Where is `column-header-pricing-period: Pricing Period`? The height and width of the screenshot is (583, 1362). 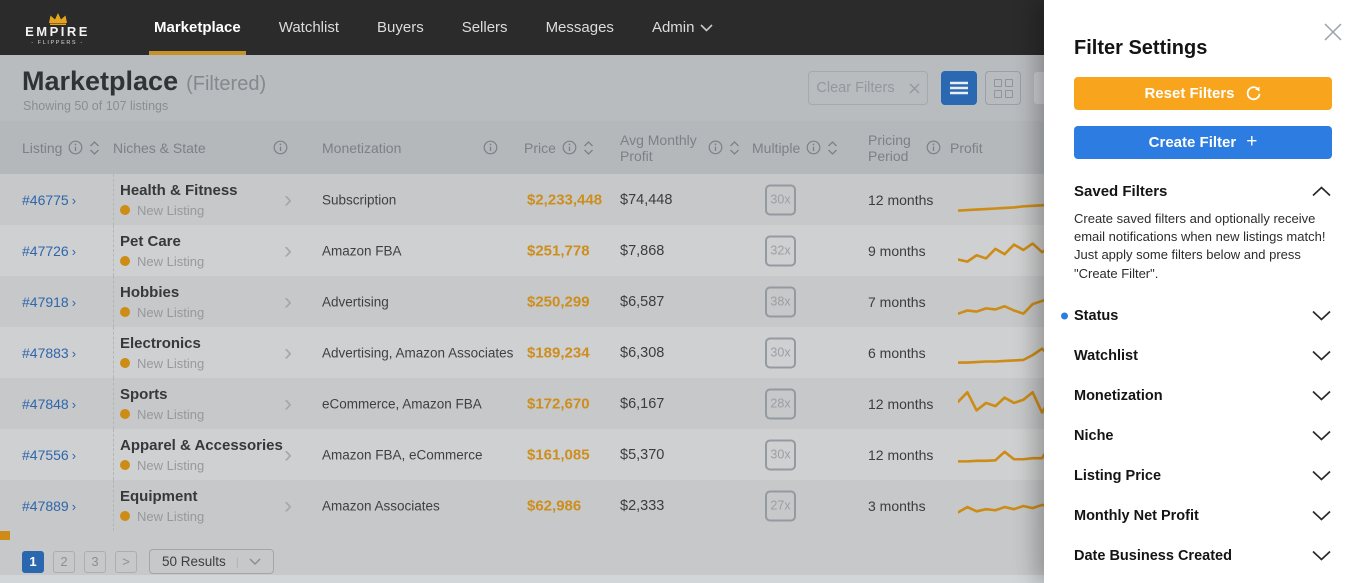 column-header-pricing-period: Pricing Period is located at coordinates (904, 147).